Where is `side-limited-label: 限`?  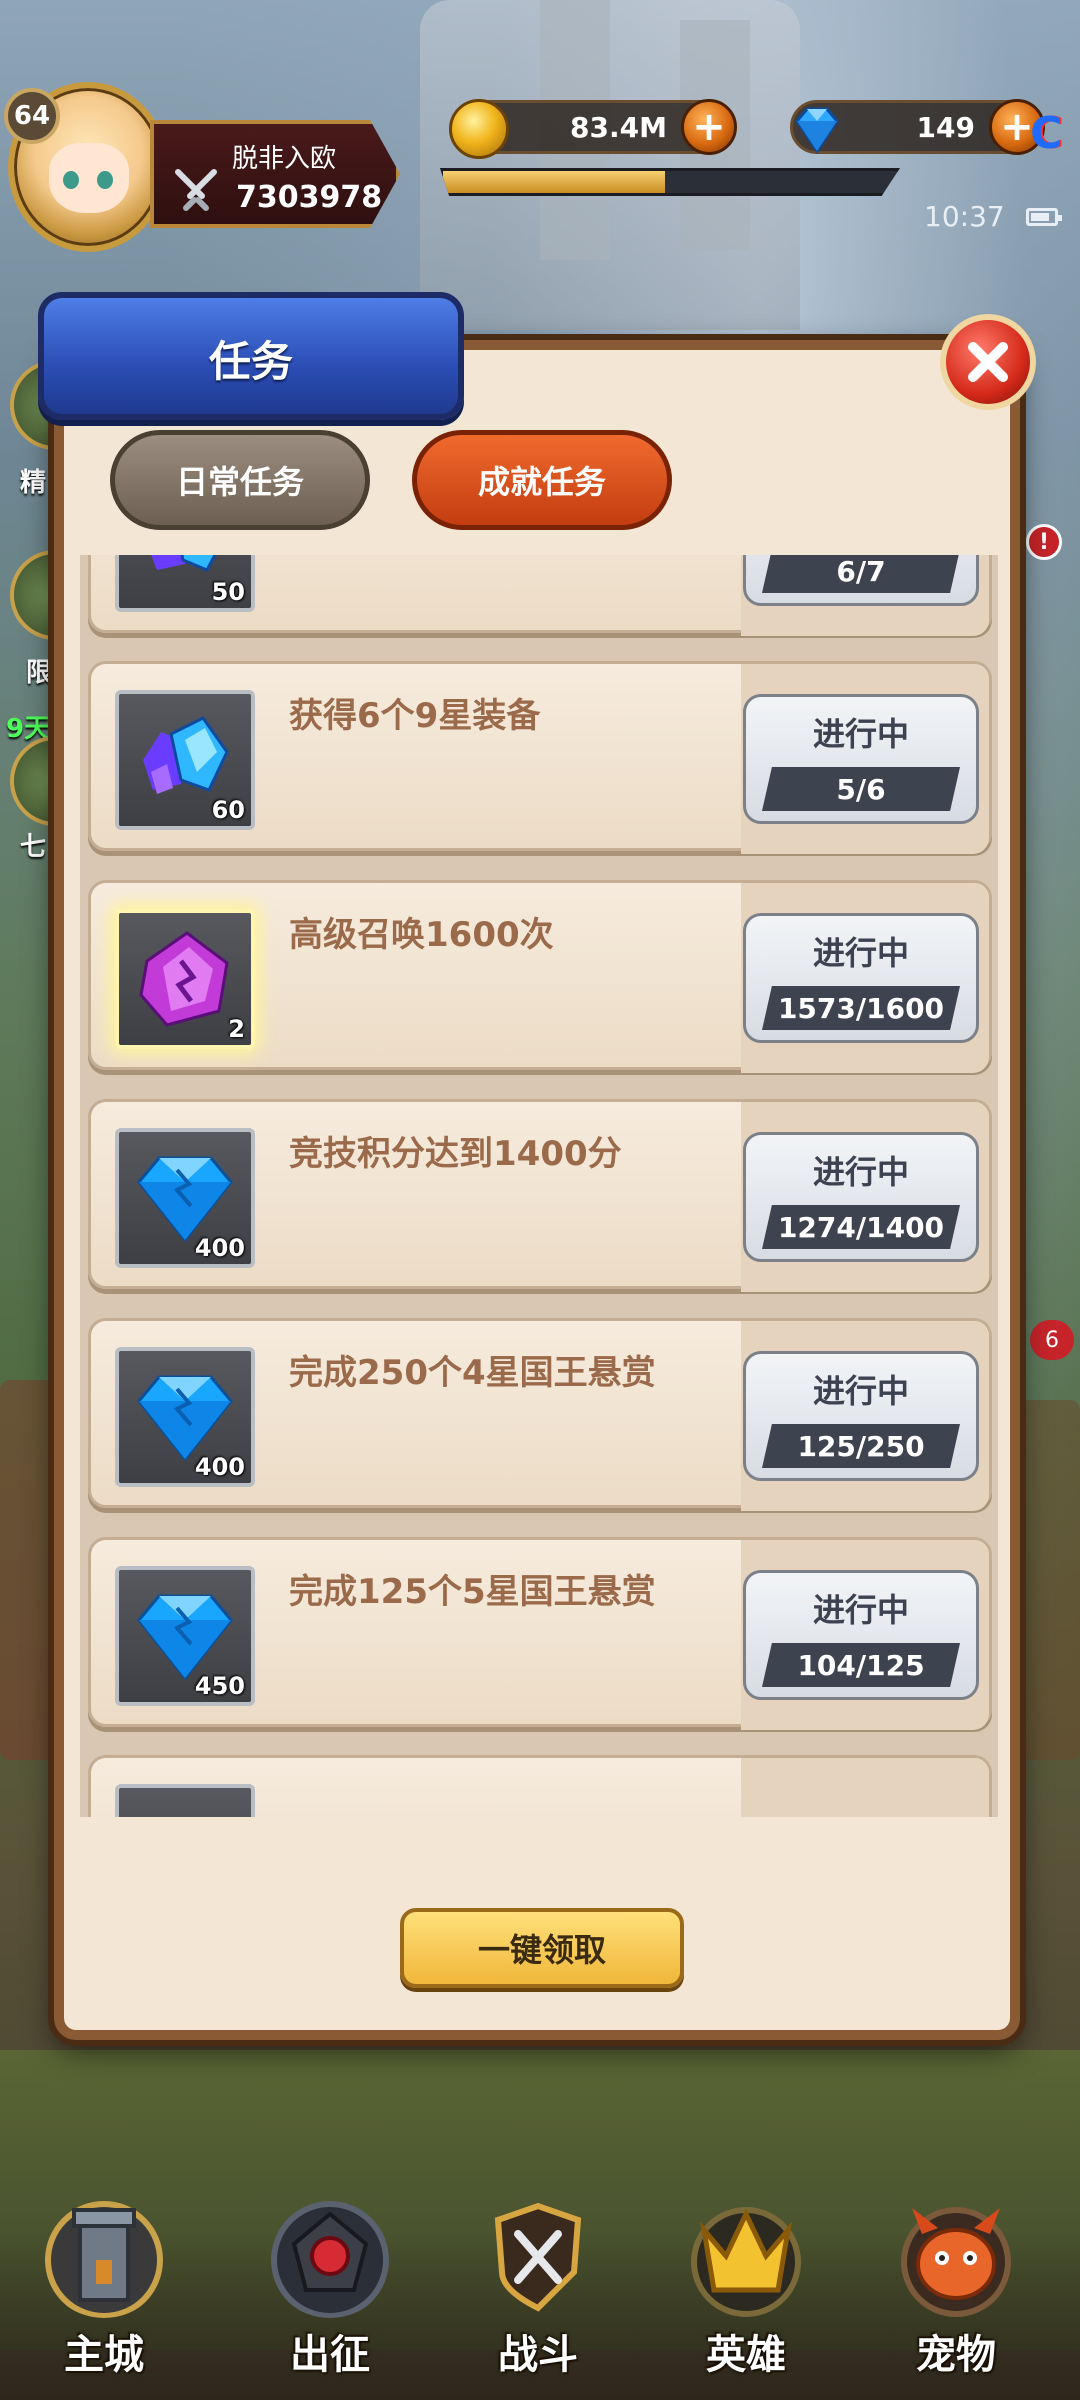
side-limited-label: 限 is located at coordinates (39, 673).